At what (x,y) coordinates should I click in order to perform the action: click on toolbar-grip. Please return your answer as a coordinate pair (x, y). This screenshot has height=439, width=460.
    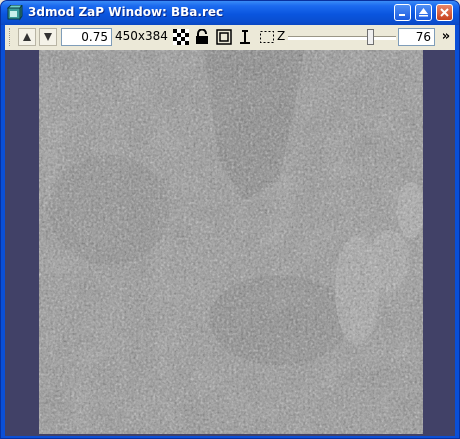
    Looking at the image, I should click on (11, 37).